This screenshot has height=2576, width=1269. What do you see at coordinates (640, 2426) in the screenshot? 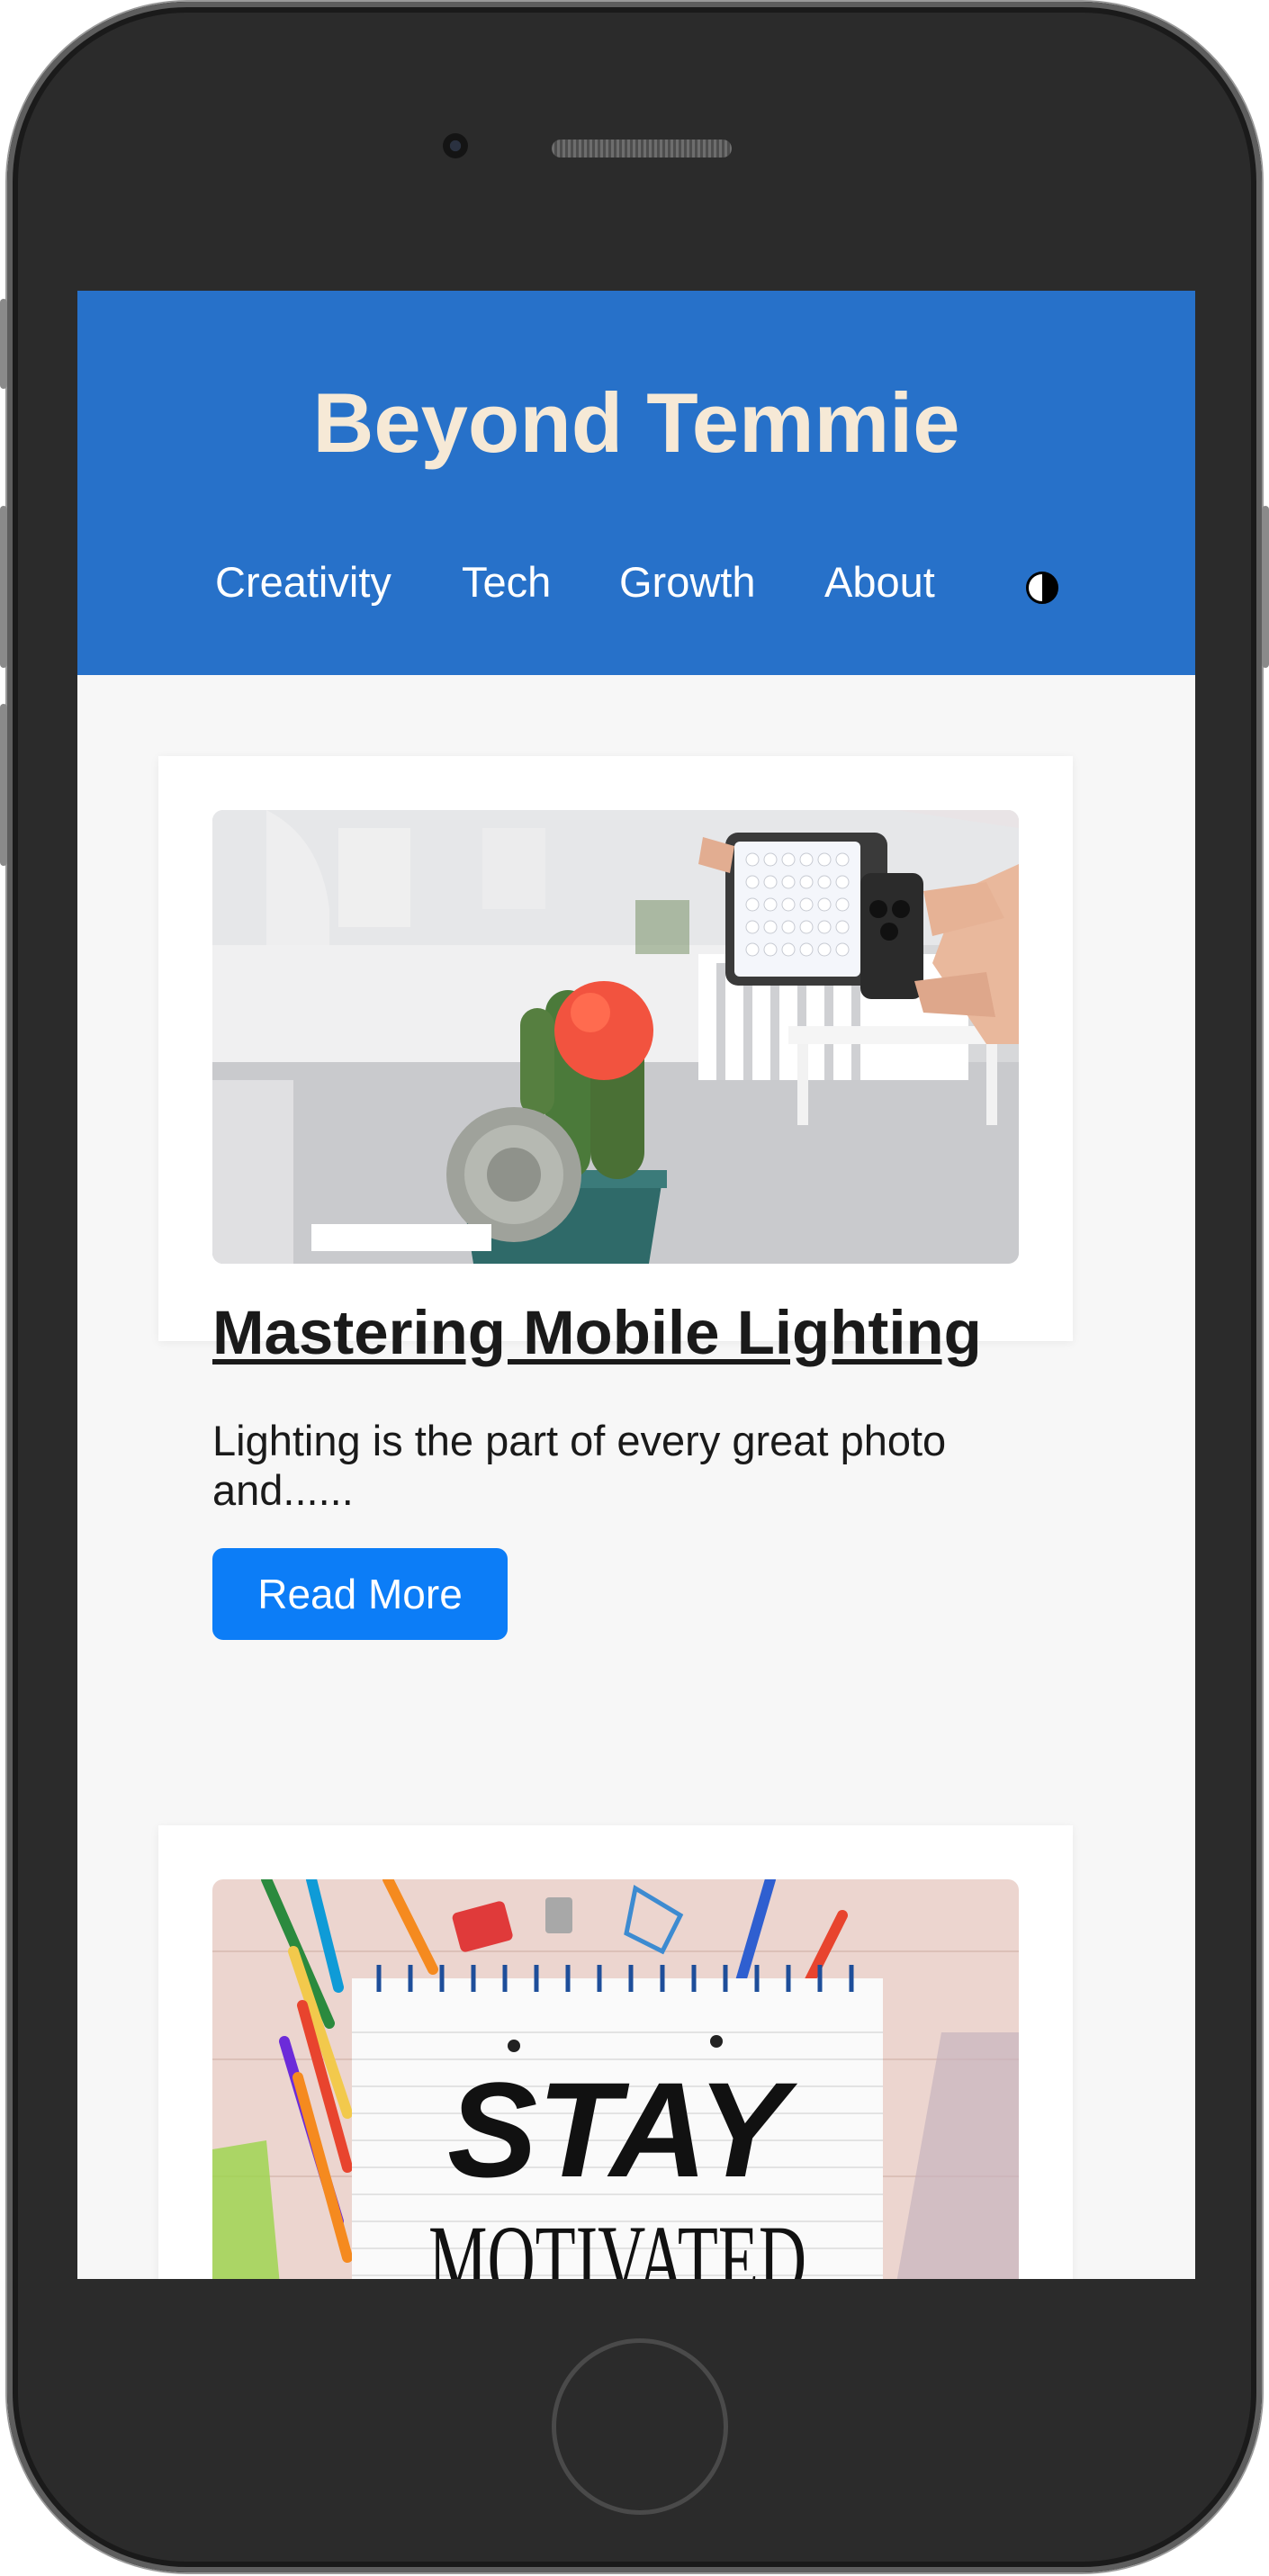
I see `home-button` at bounding box center [640, 2426].